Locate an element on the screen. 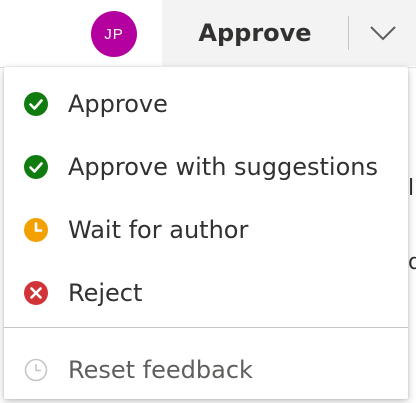 This screenshot has height=403, width=416. menu-item-label: Wait for author is located at coordinates (158, 230).